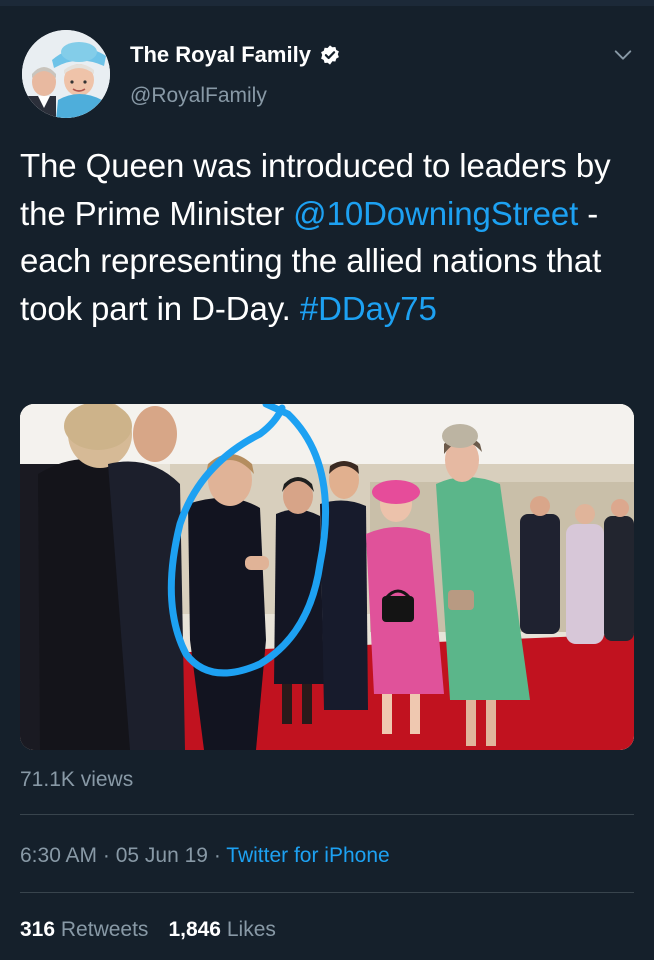 Image resolution: width=654 pixels, height=960 pixels. What do you see at coordinates (161, 855) in the screenshot?
I see `tweet-date: 05 Jun 19` at bounding box center [161, 855].